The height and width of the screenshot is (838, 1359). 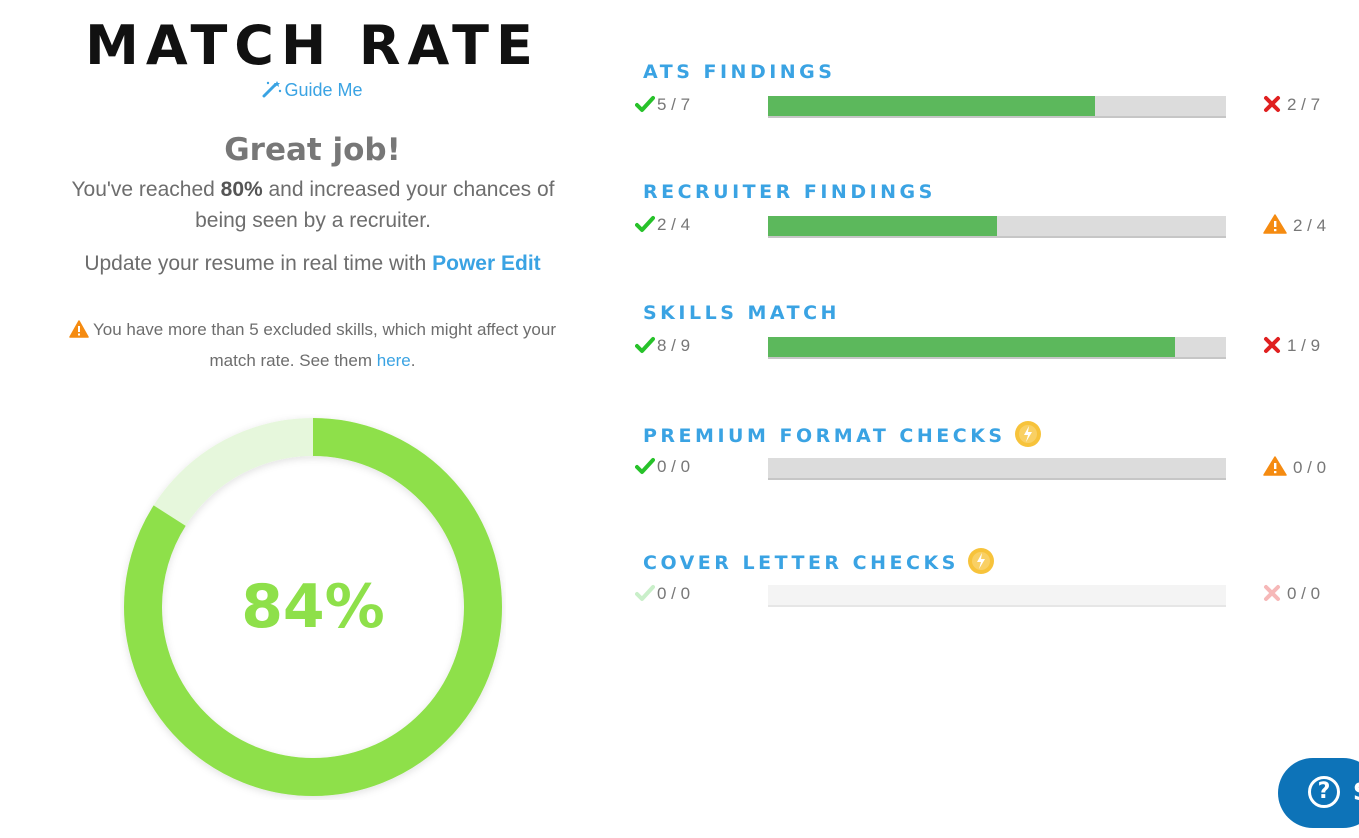 I want to click on findings-section: ATS FINDINGS 5 / 72 / 7, so click(x=989, y=93).